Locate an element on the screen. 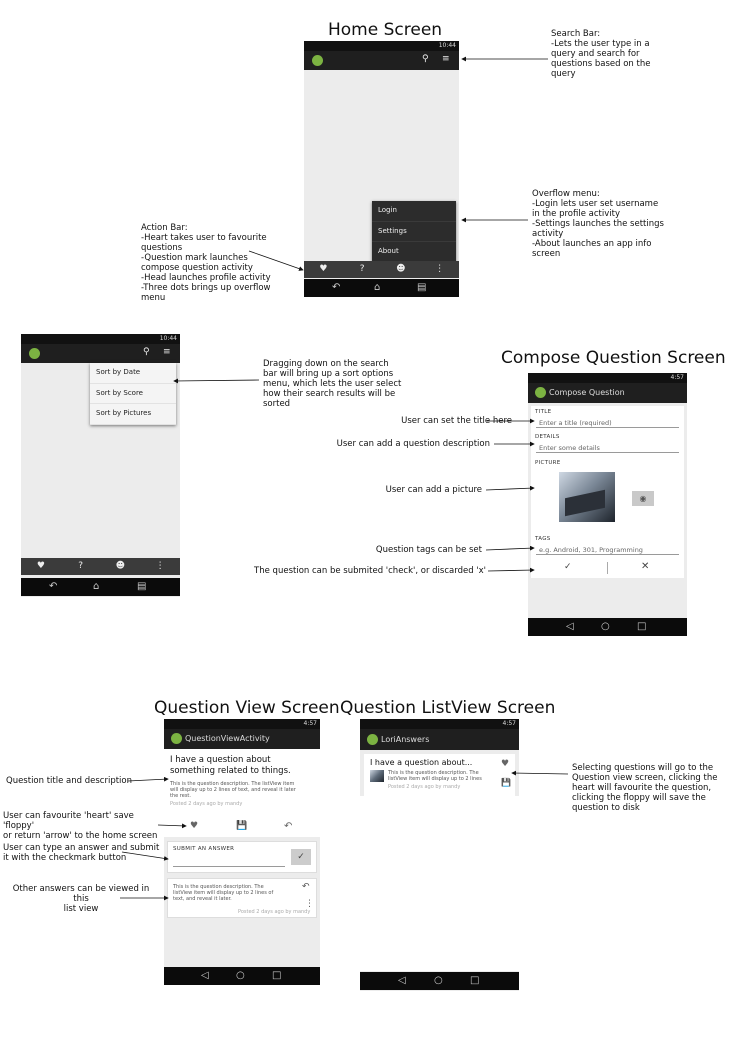  arrow-answer is located at coordinates (145, 856).